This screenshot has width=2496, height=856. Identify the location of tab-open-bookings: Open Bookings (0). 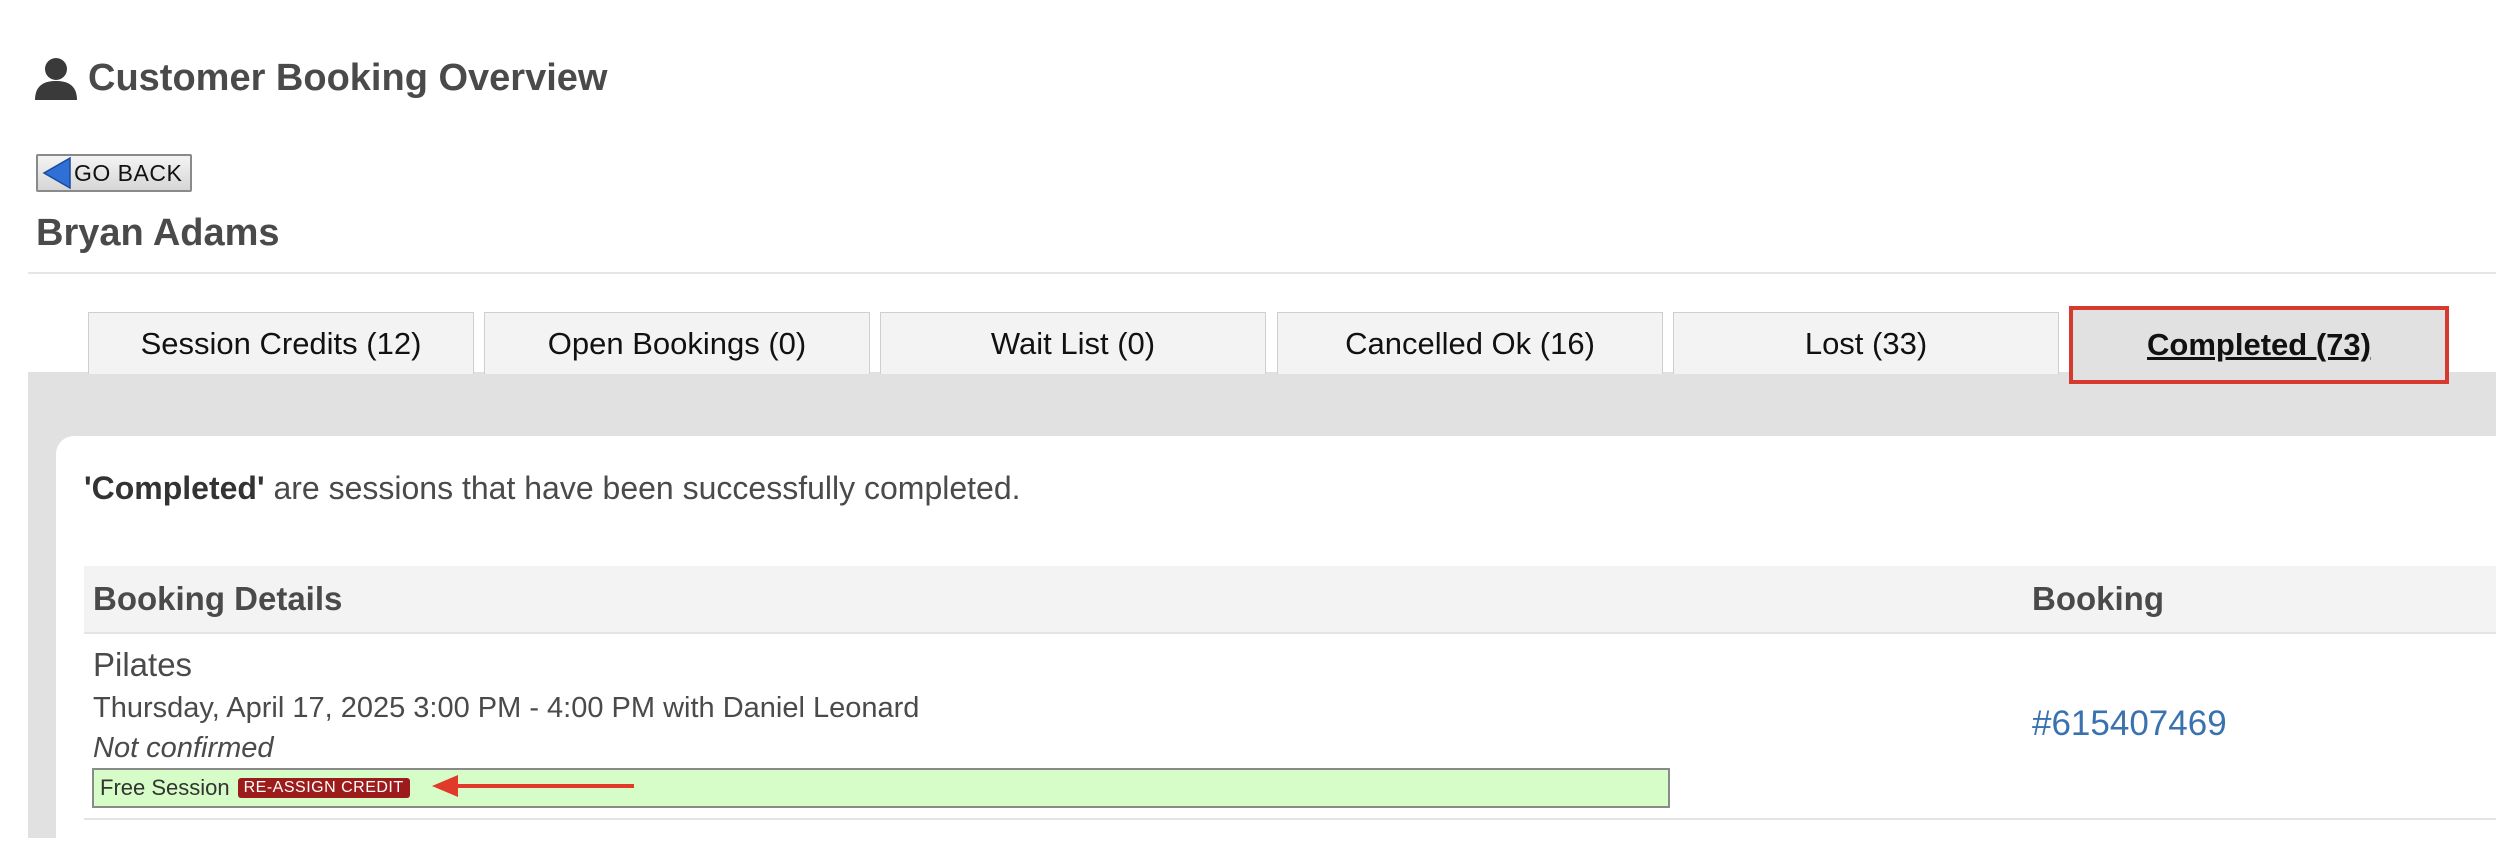
(677, 343).